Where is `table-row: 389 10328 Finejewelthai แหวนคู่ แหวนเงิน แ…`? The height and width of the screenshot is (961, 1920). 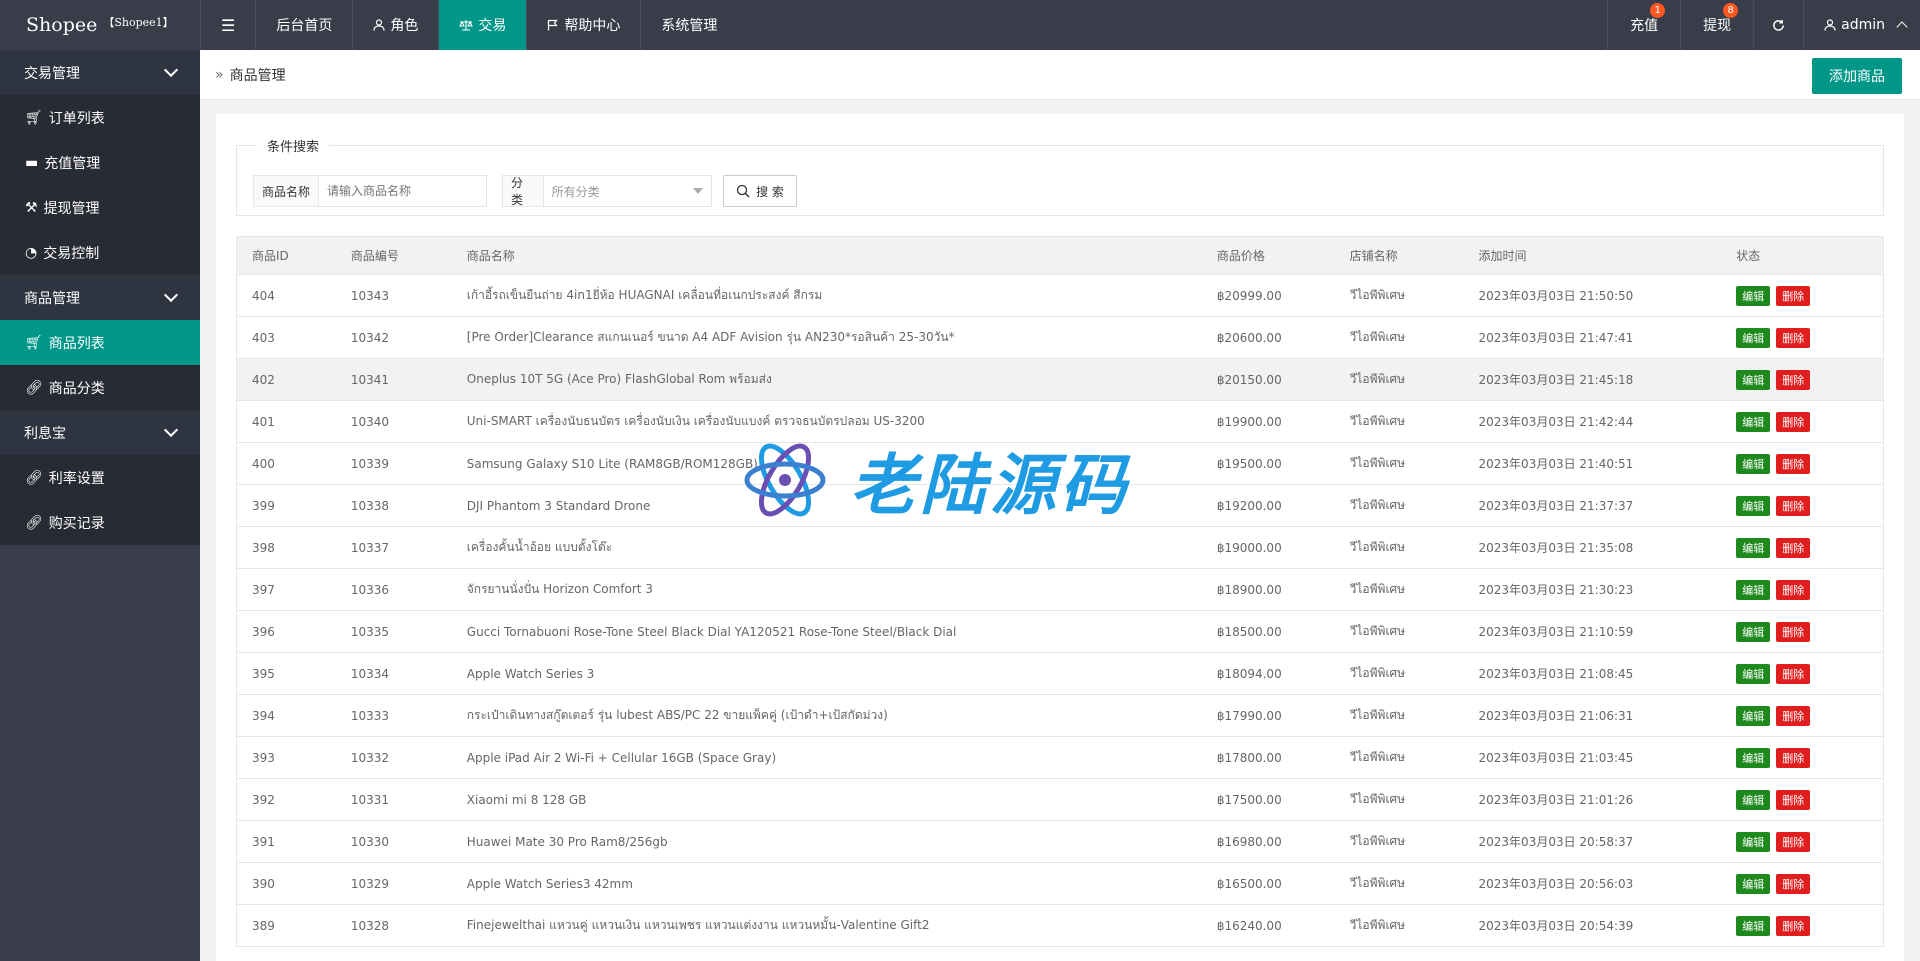
table-row: 389 10328 Finejewelthai แหวนคู่ แหวนเงิน แ… is located at coordinates (1060, 926).